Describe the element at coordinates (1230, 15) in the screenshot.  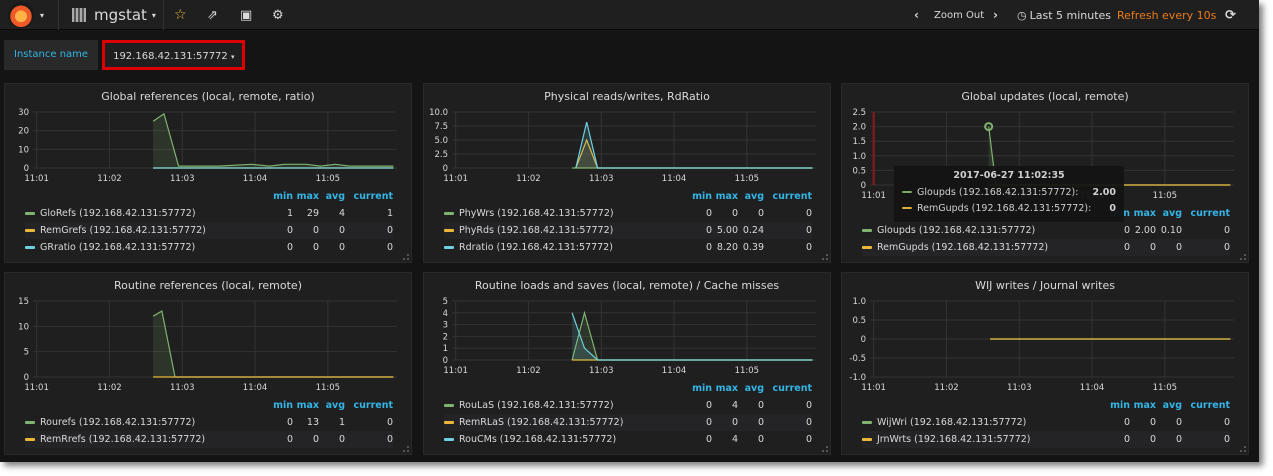
I see `refresh-icon: ⟳` at that location.